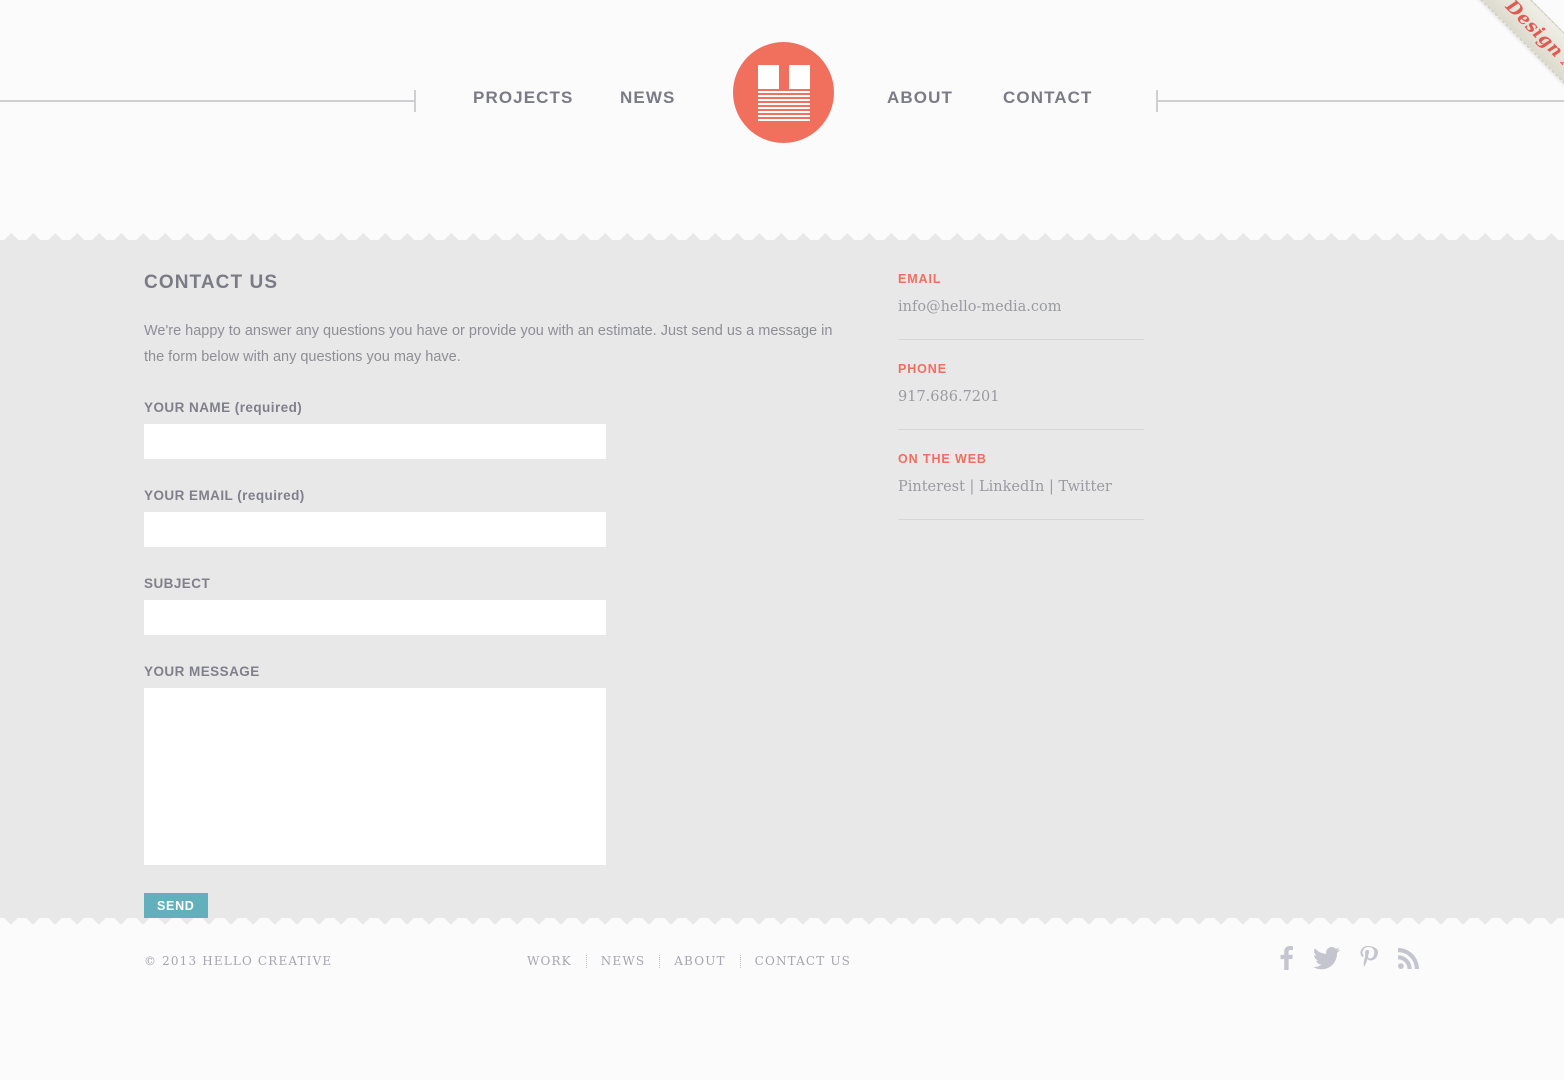  I want to click on torn-edge-bottom, so click(782, 925).